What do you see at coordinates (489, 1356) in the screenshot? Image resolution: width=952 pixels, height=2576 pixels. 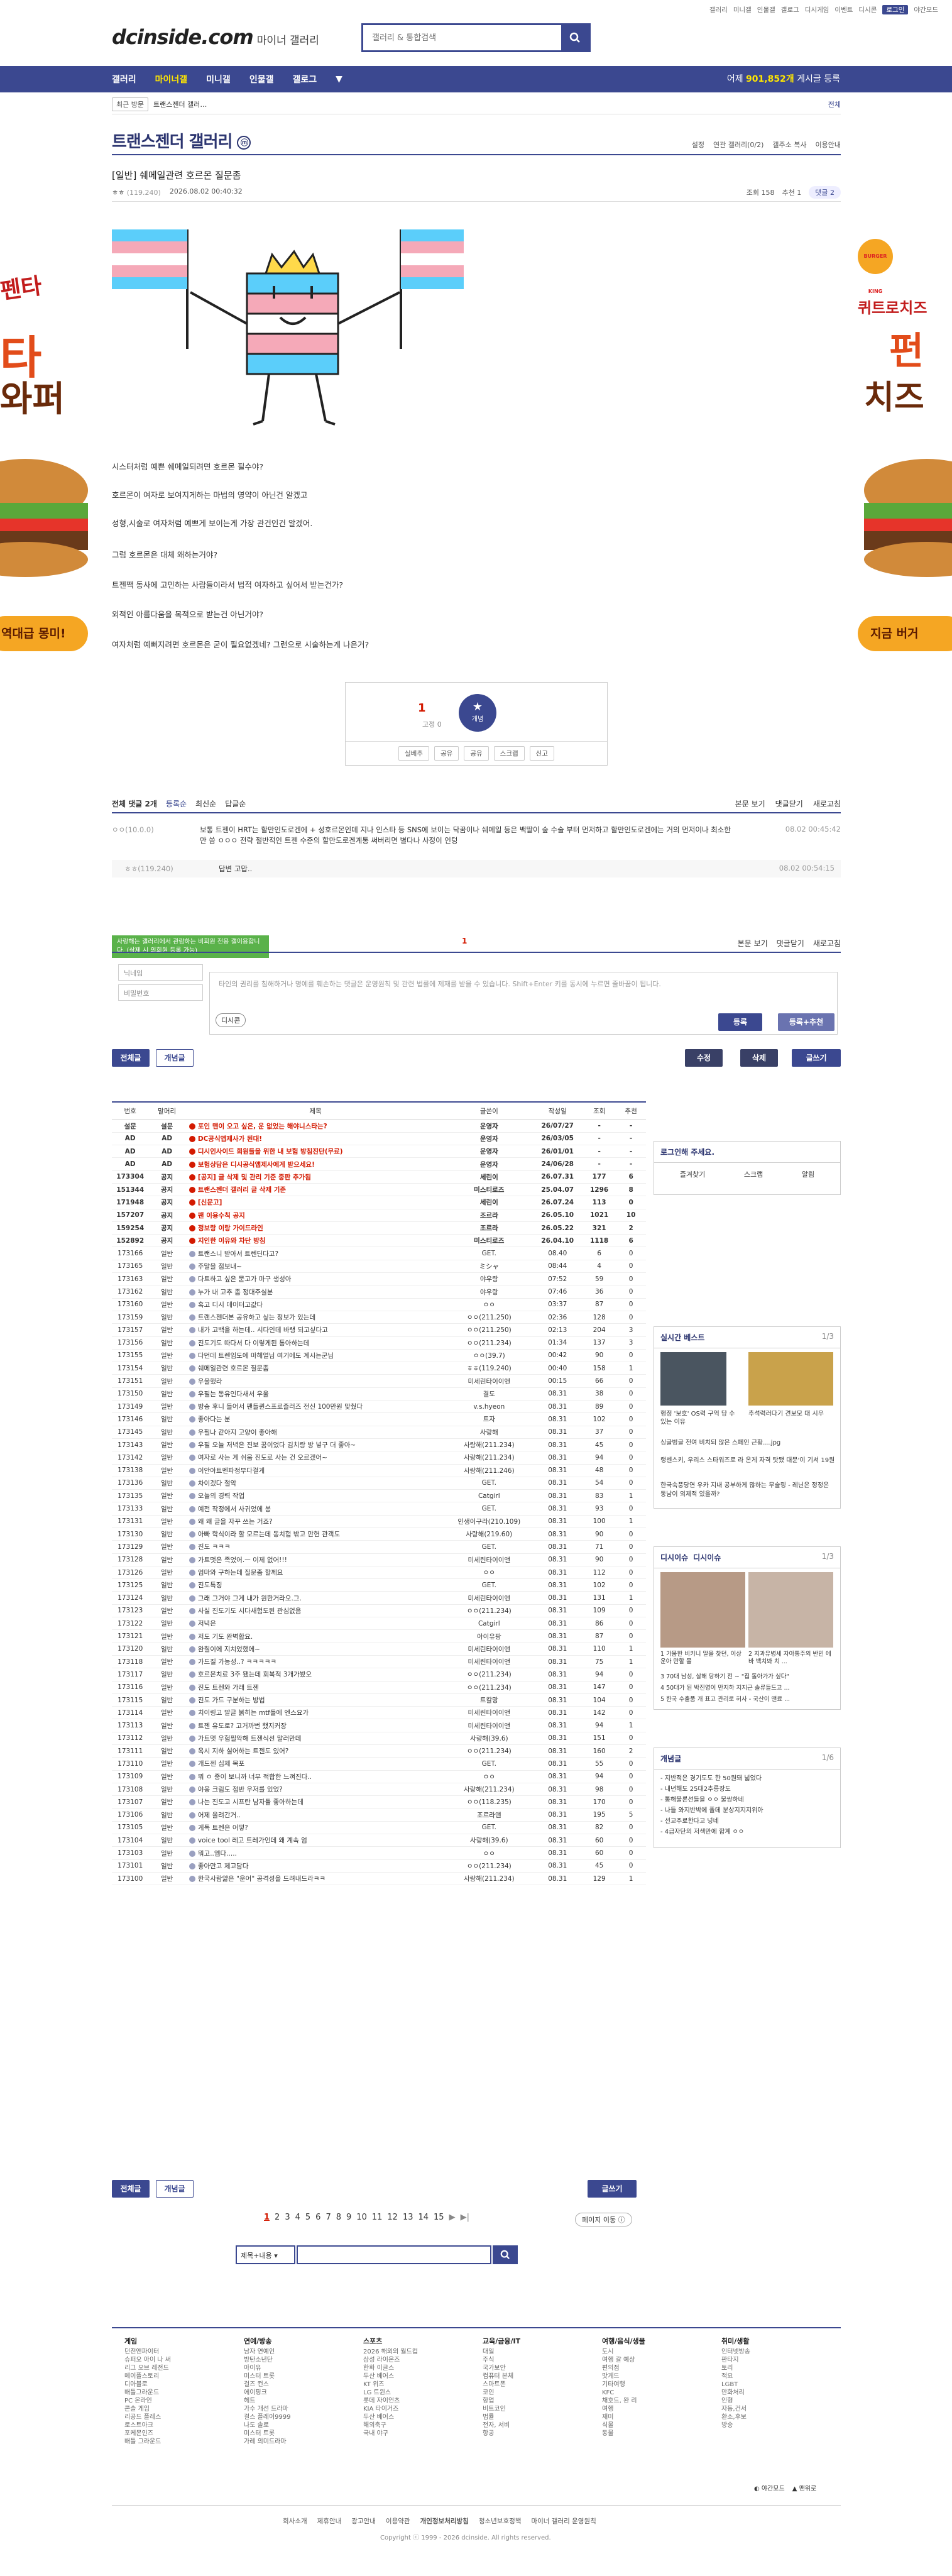 I see `row-writer: ㅇㅇ(39.7)` at bounding box center [489, 1356].